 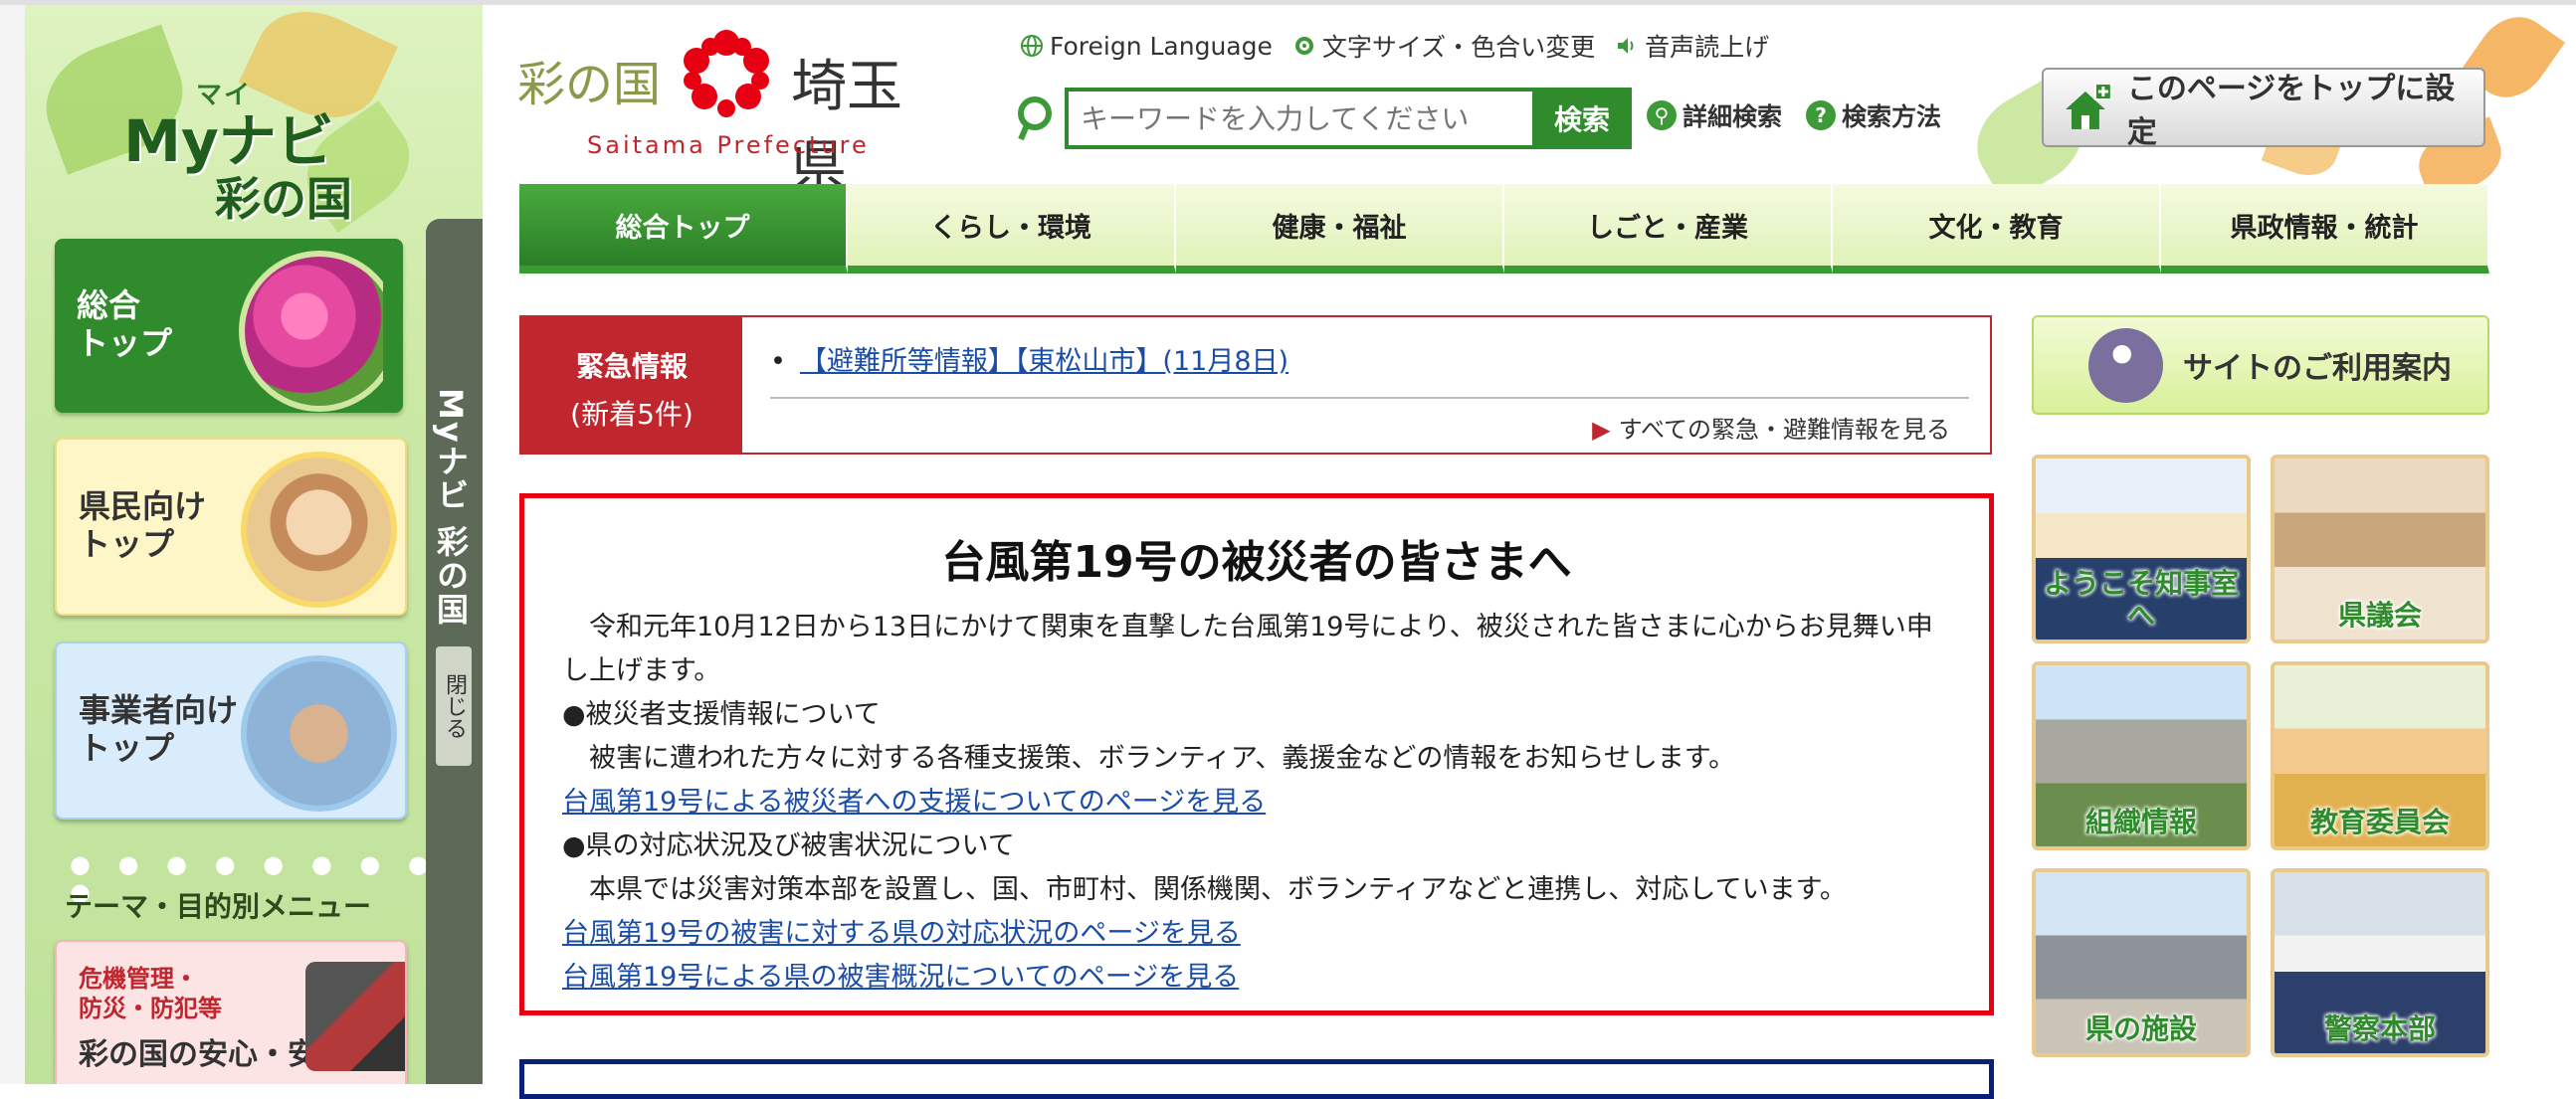 What do you see at coordinates (1298, 118) in the screenshot?
I see `search-input` at bounding box center [1298, 118].